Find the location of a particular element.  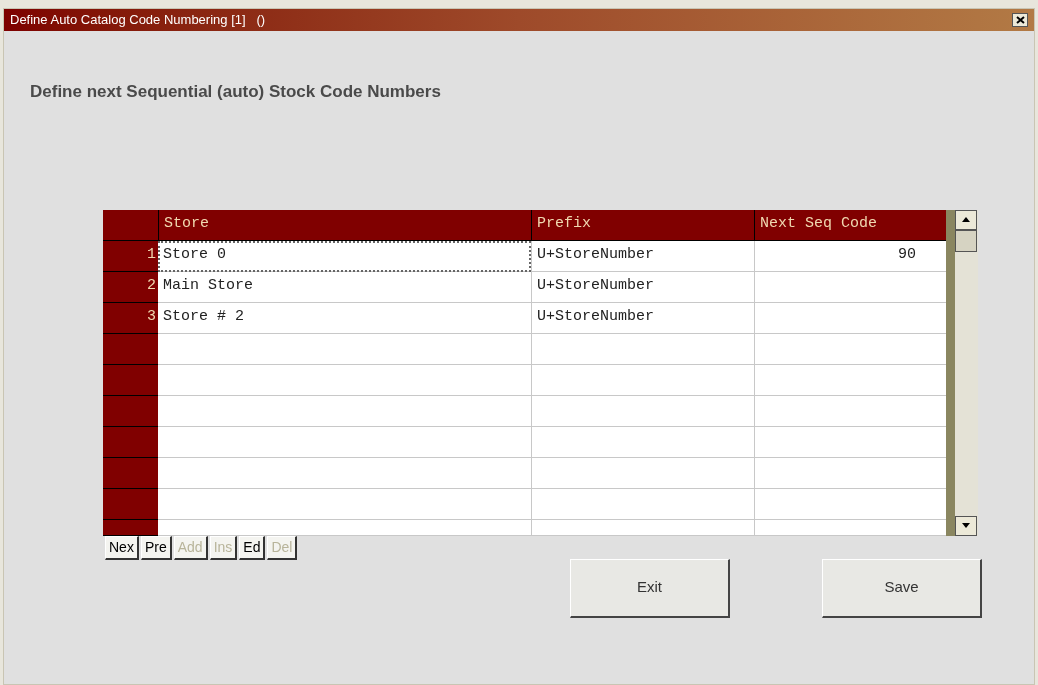

dialog-button: Save is located at coordinates (902, 588).